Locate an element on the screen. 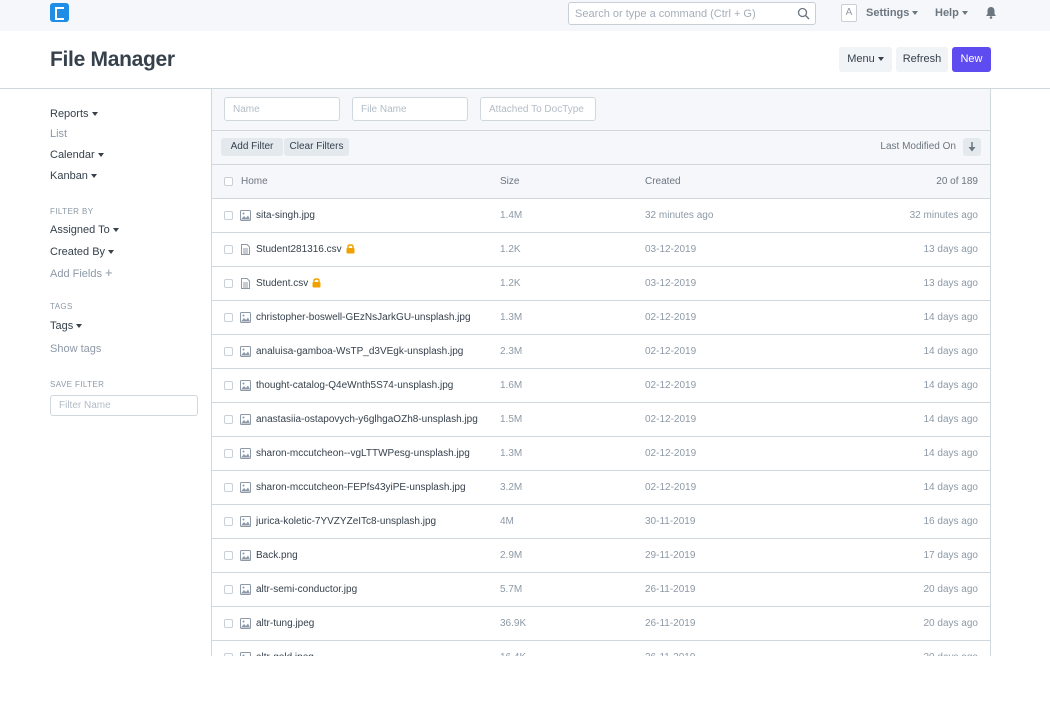 The image size is (1050, 720). bell-icon is located at coordinates (991, 12).